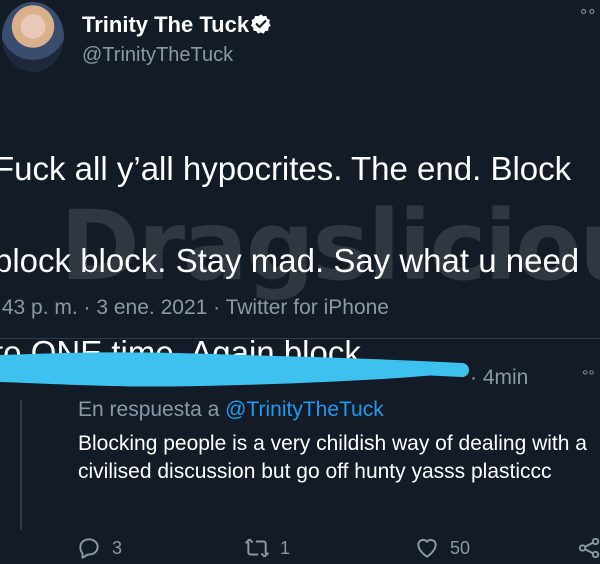 The width and height of the screenshot is (600, 564). What do you see at coordinates (33, 37) in the screenshot?
I see `avatar` at bounding box center [33, 37].